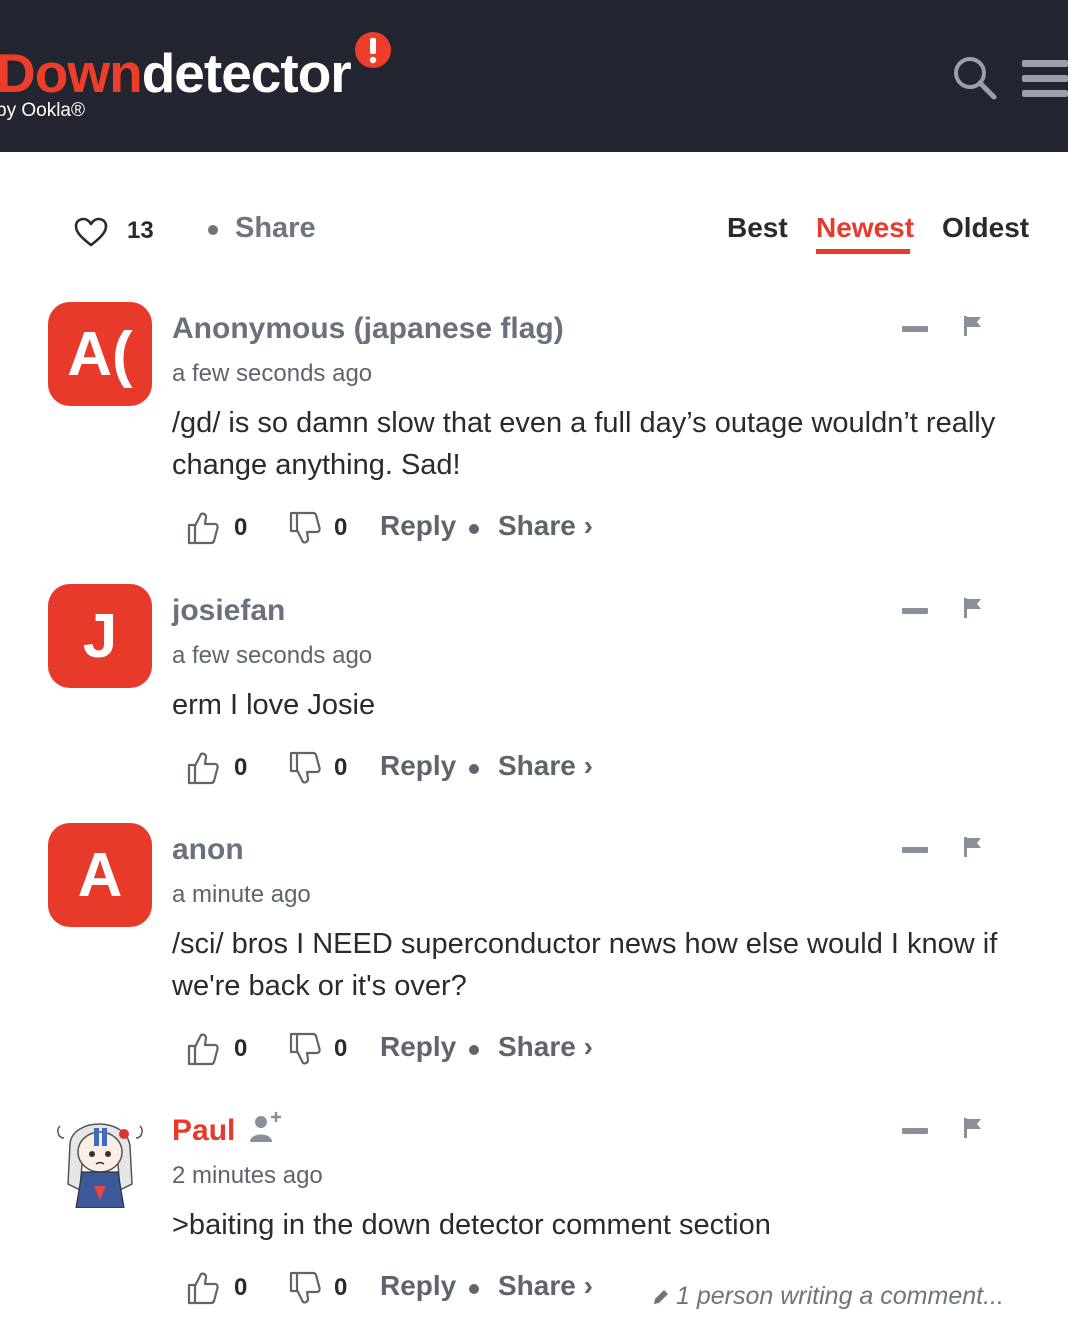  What do you see at coordinates (863, 251) in the screenshot?
I see `active-sort-underline` at bounding box center [863, 251].